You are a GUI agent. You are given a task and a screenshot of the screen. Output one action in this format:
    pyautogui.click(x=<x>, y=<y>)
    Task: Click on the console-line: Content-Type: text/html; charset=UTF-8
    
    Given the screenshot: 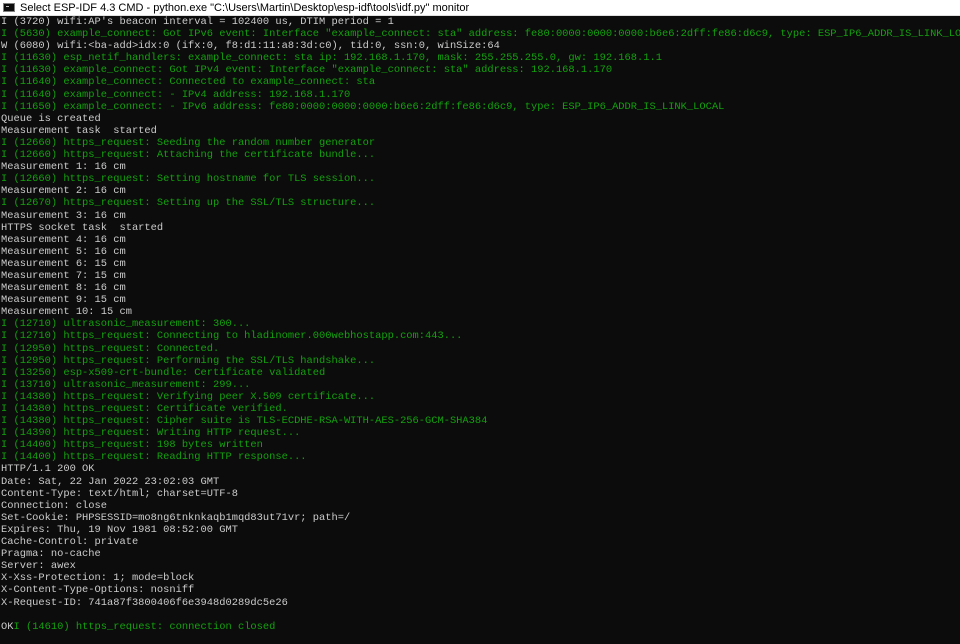 What is the action you would take?
    pyautogui.click(x=119, y=493)
    